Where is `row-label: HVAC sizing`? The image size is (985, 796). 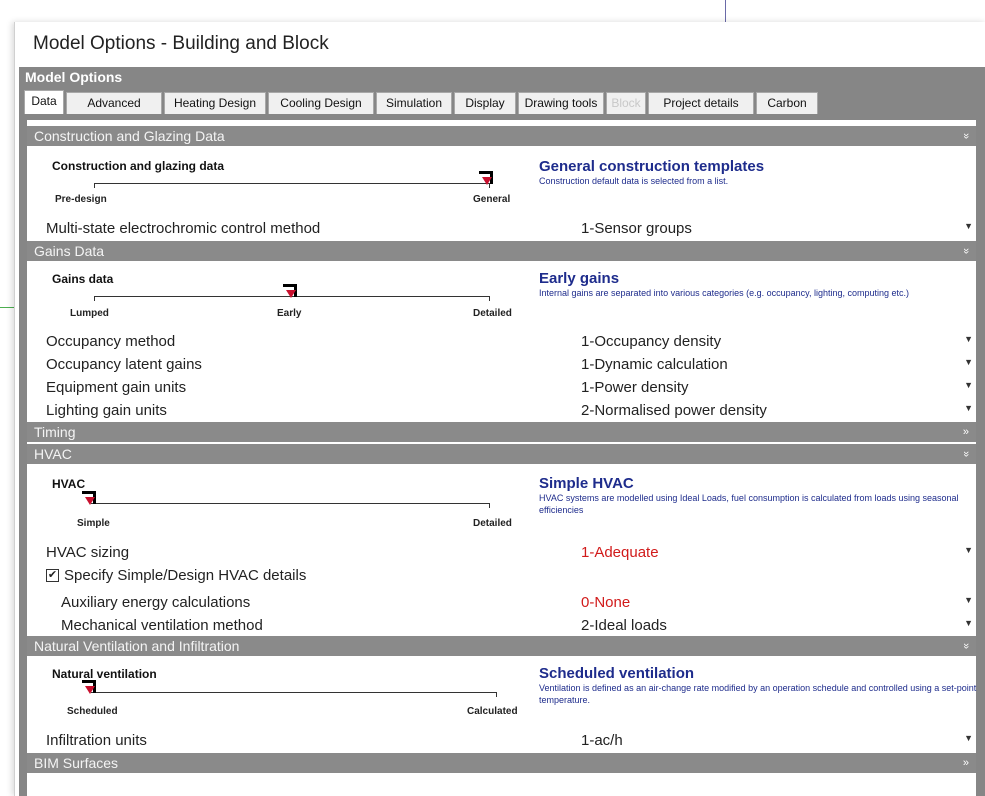 row-label: HVAC sizing is located at coordinates (88, 552).